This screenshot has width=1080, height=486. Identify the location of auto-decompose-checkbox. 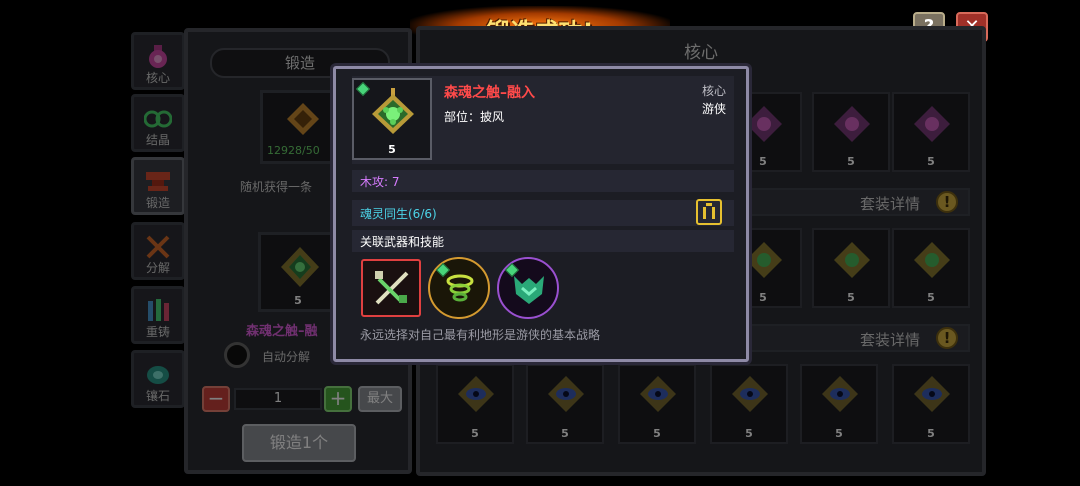
(237, 355).